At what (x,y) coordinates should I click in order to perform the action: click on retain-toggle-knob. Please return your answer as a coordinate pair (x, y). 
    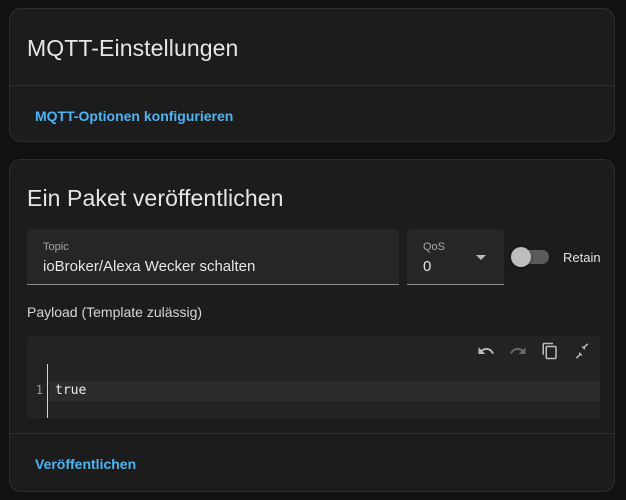
    Looking at the image, I should click on (521, 257).